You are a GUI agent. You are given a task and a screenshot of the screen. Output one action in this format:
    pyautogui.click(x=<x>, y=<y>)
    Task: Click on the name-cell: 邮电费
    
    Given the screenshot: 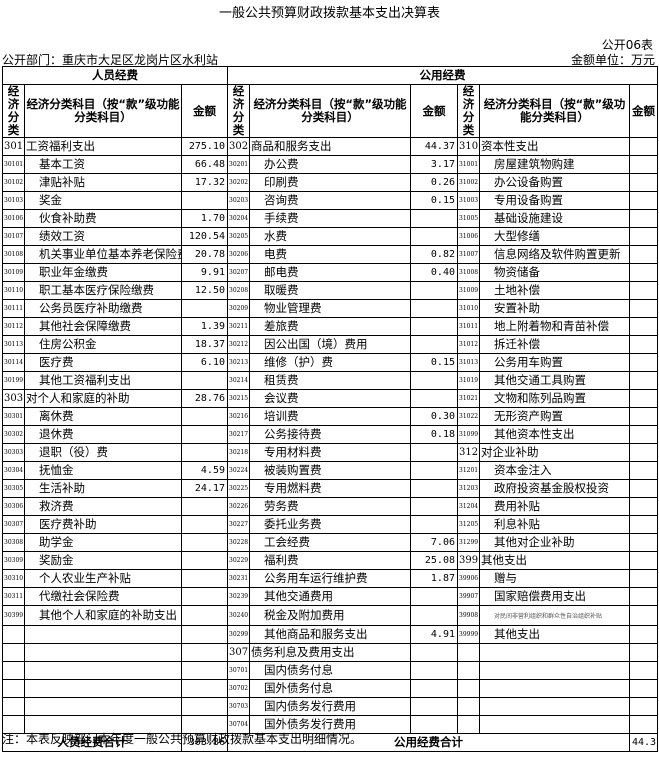 What is the action you would take?
    pyautogui.click(x=330, y=272)
    